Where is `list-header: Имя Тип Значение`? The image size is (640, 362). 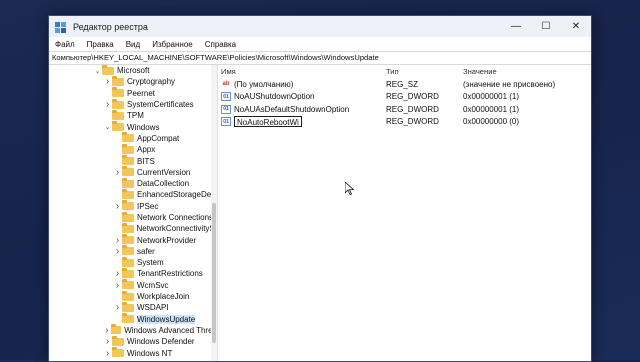 list-header: Имя Тип Значение is located at coordinates (404, 71).